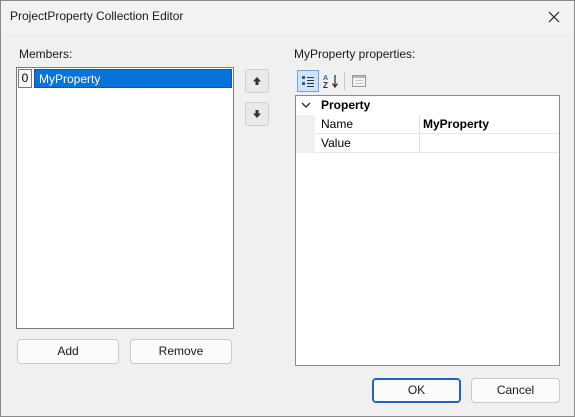 This screenshot has height=417, width=575. I want to click on properties-label: MyProperty properties:, so click(355, 54).